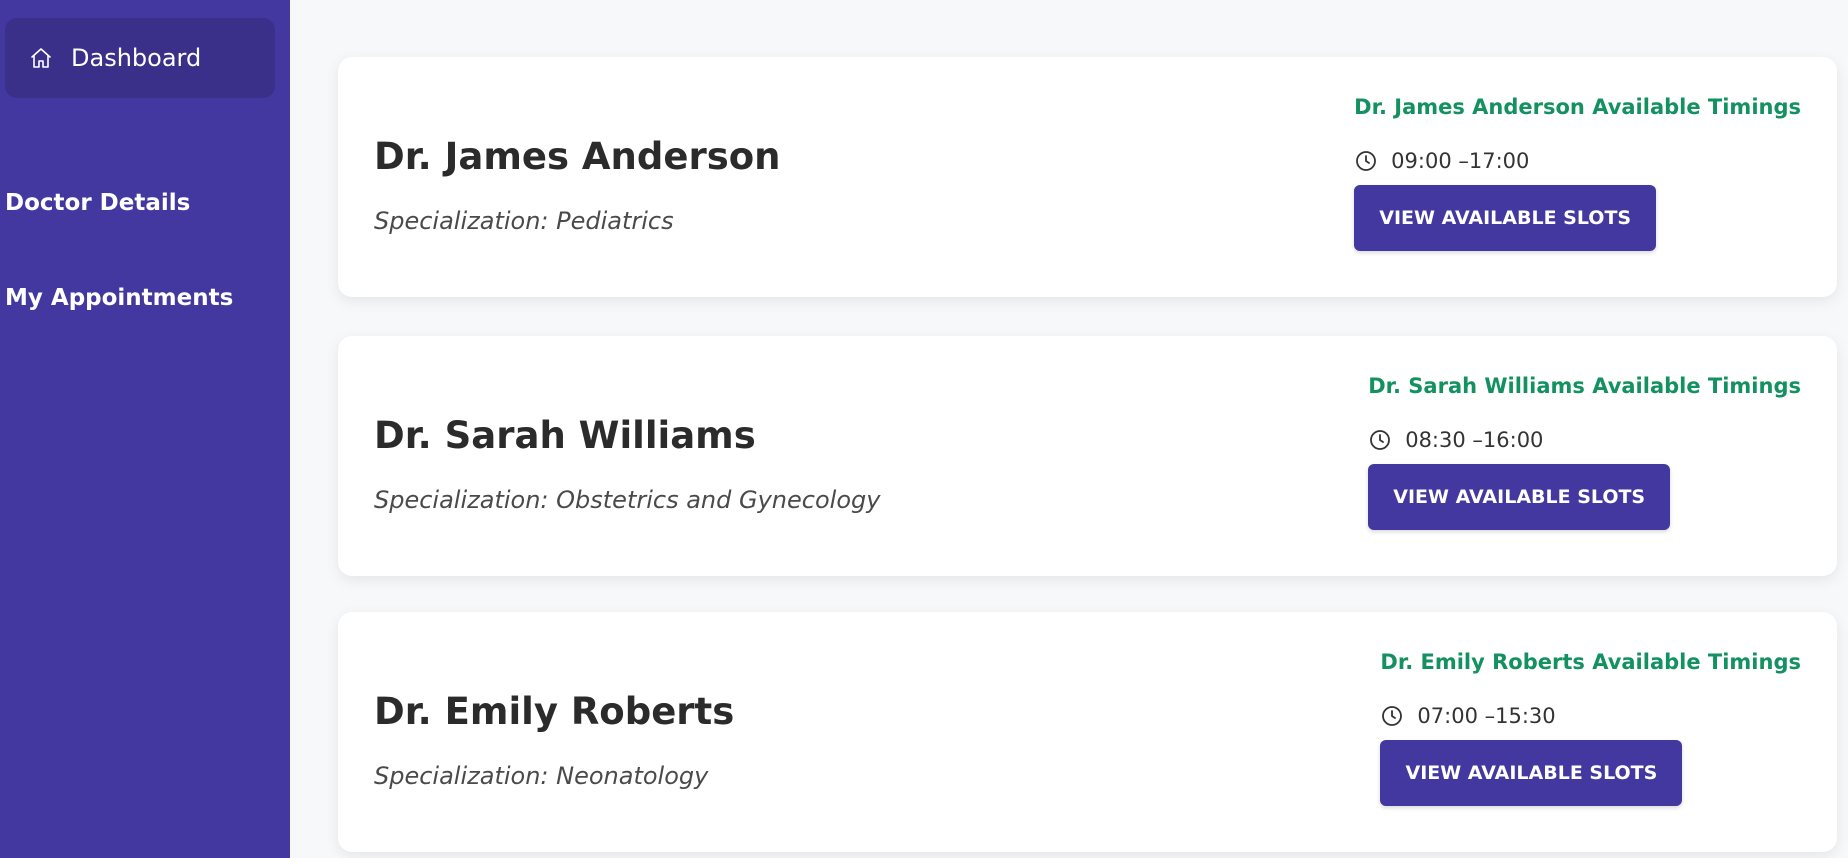 The height and width of the screenshot is (858, 1848). What do you see at coordinates (718, 500) in the screenshot?
I see `specialization-value: Obstetrics and Gynecology` at bounding box center [718, 500].